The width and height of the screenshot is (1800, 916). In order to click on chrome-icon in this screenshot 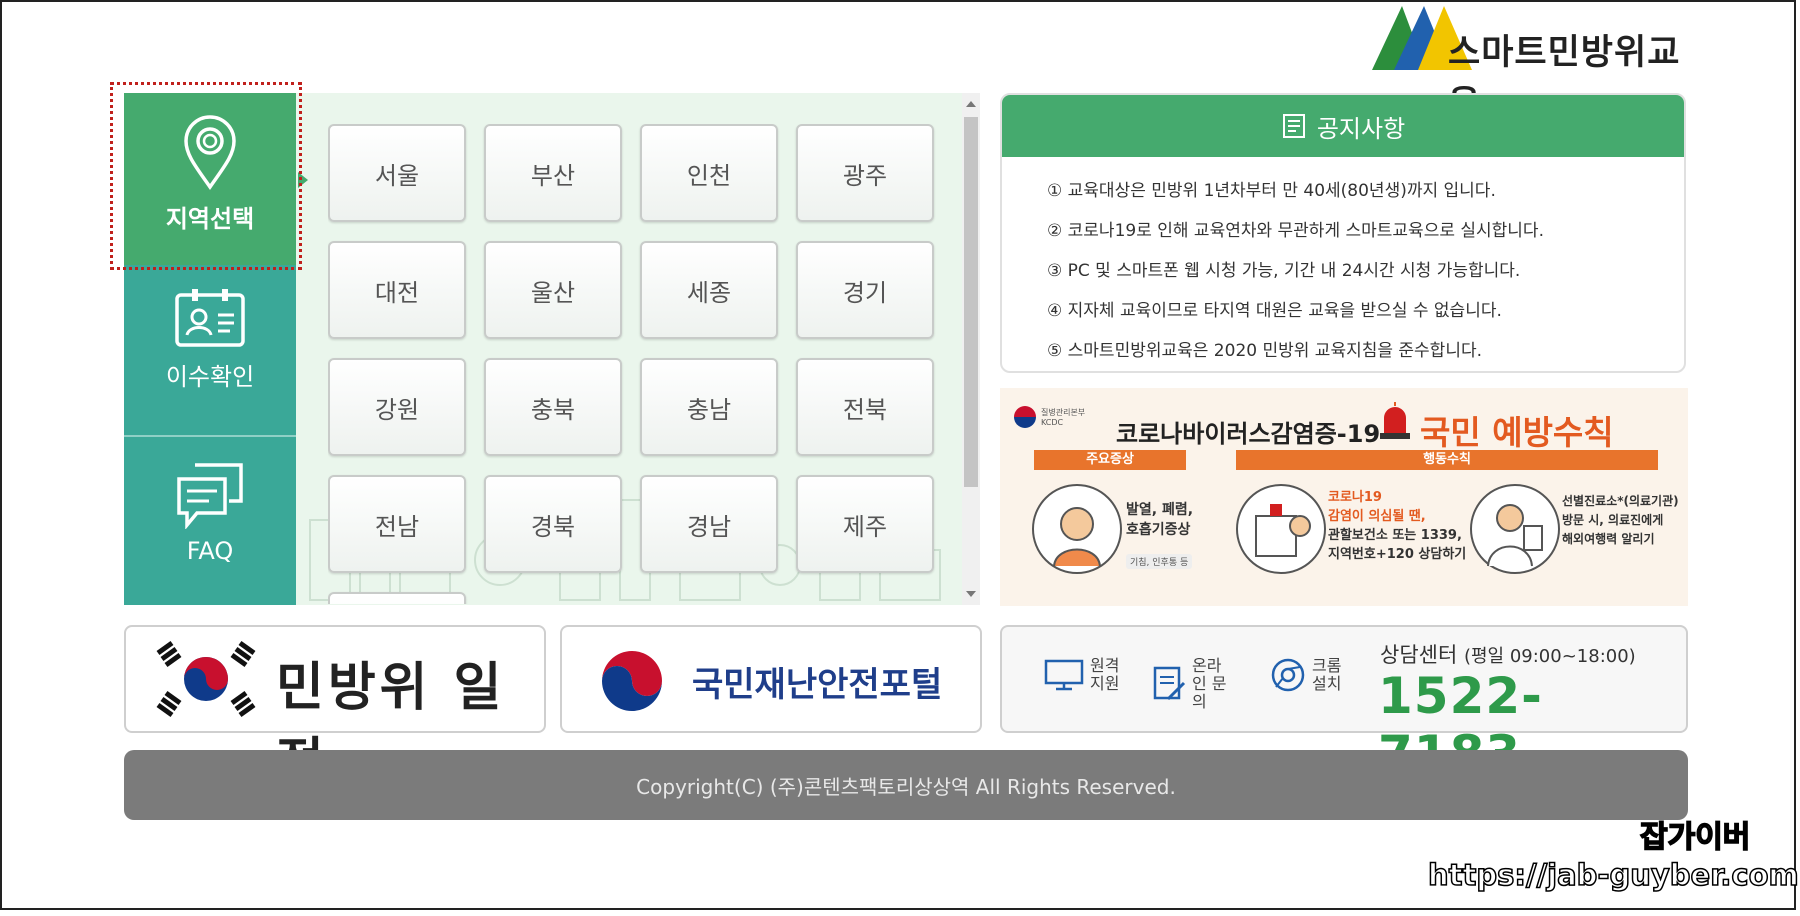, I will do `click(1288, 675)`.